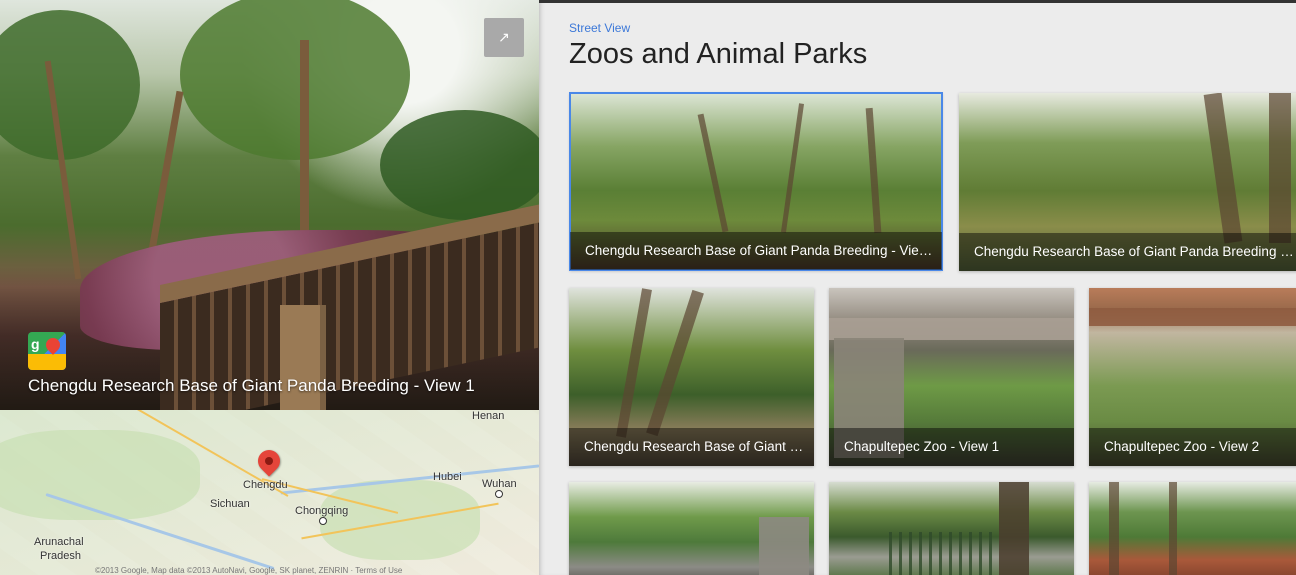  Describe the element at coordinates (47, 351) in the screenshot. I see `google-maps-icon: g` at that location.